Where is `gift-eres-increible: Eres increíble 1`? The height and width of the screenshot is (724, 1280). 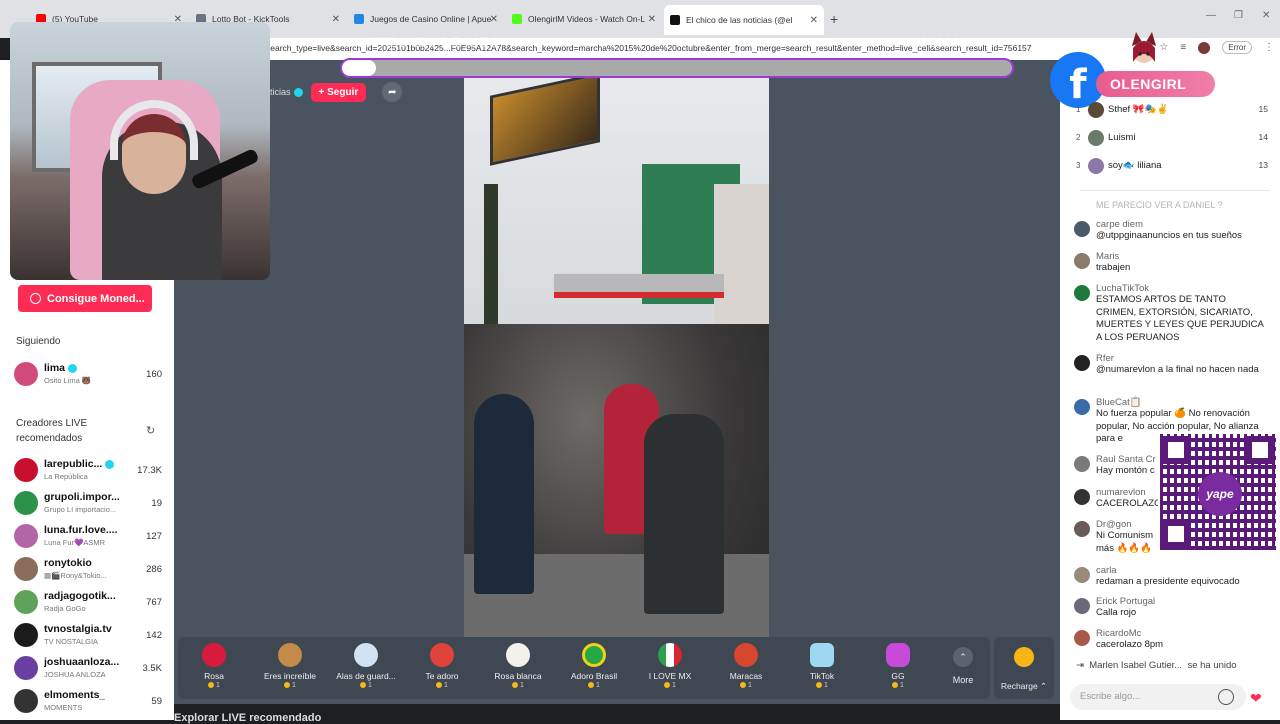 gift-eres-increible: Eres increíble 1 is located at coordinates (290, 666).